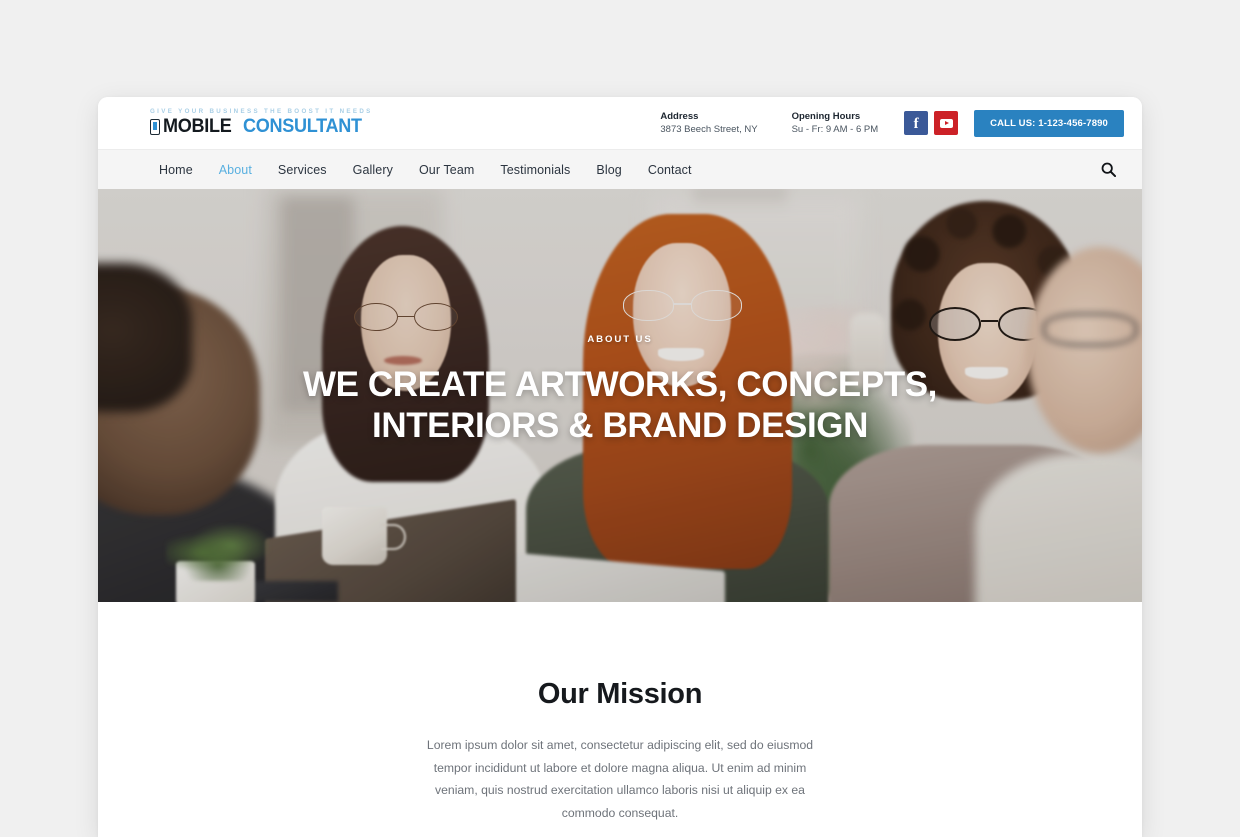  I want to click on nav-item-gallery: Gallery, so click(373, 170).